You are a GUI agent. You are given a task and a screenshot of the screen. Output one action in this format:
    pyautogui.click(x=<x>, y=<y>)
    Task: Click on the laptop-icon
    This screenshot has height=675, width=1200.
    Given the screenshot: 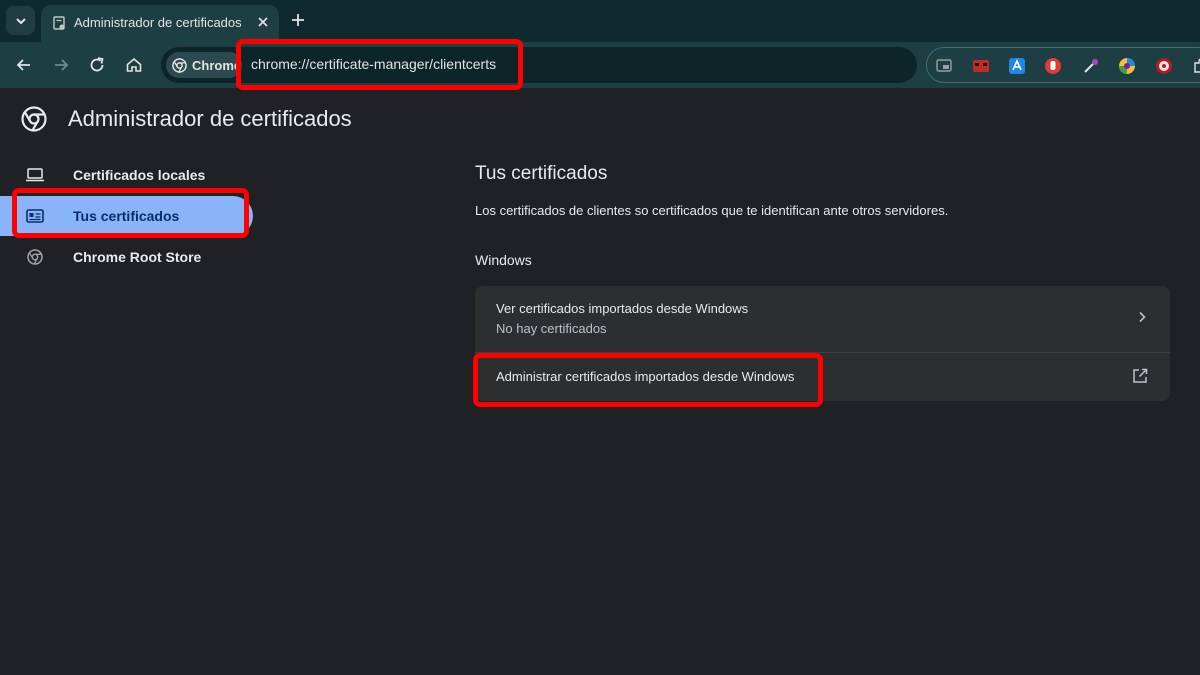 What is the action you would take?
    pyautogui.click(x=35, y=175)
    